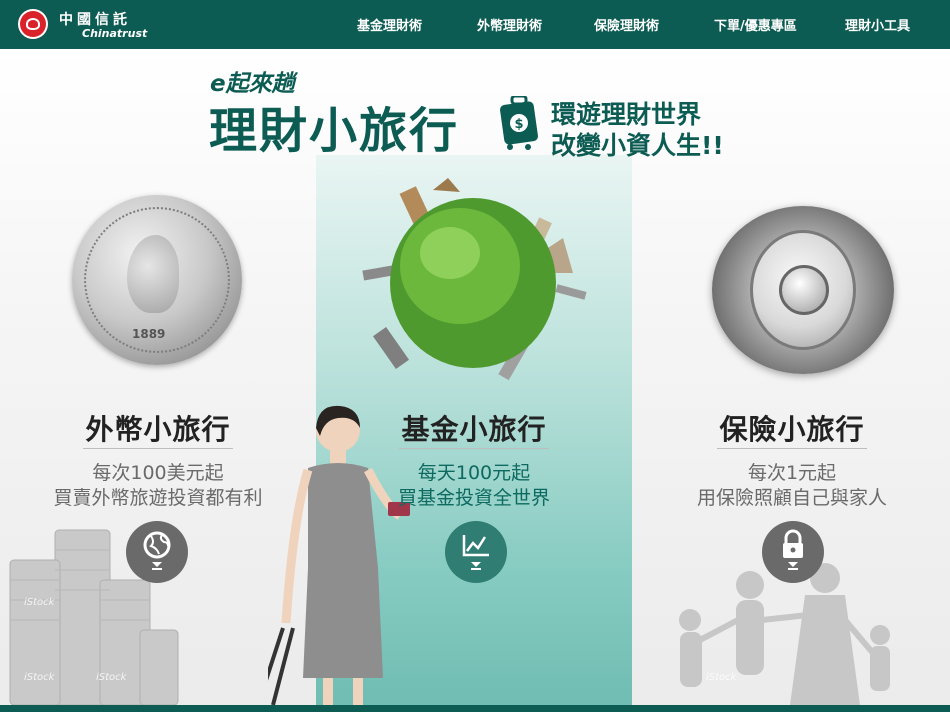 Image resolution: width=950 pixels, height=712 pixels. I want to click on nav-insurance: 保險理財術, so click(626, 24).